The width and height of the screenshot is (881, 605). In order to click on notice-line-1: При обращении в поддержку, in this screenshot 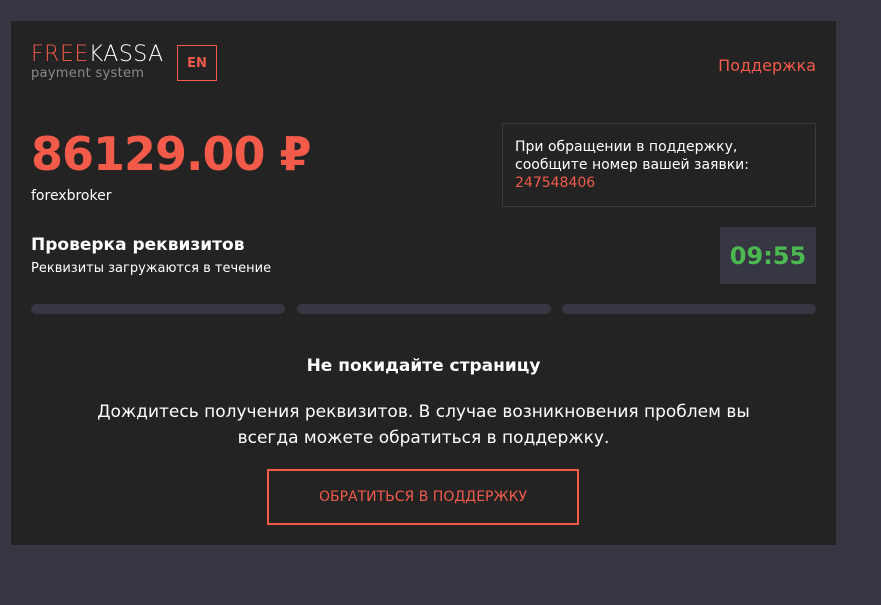, I will do `click(626, 147)`.